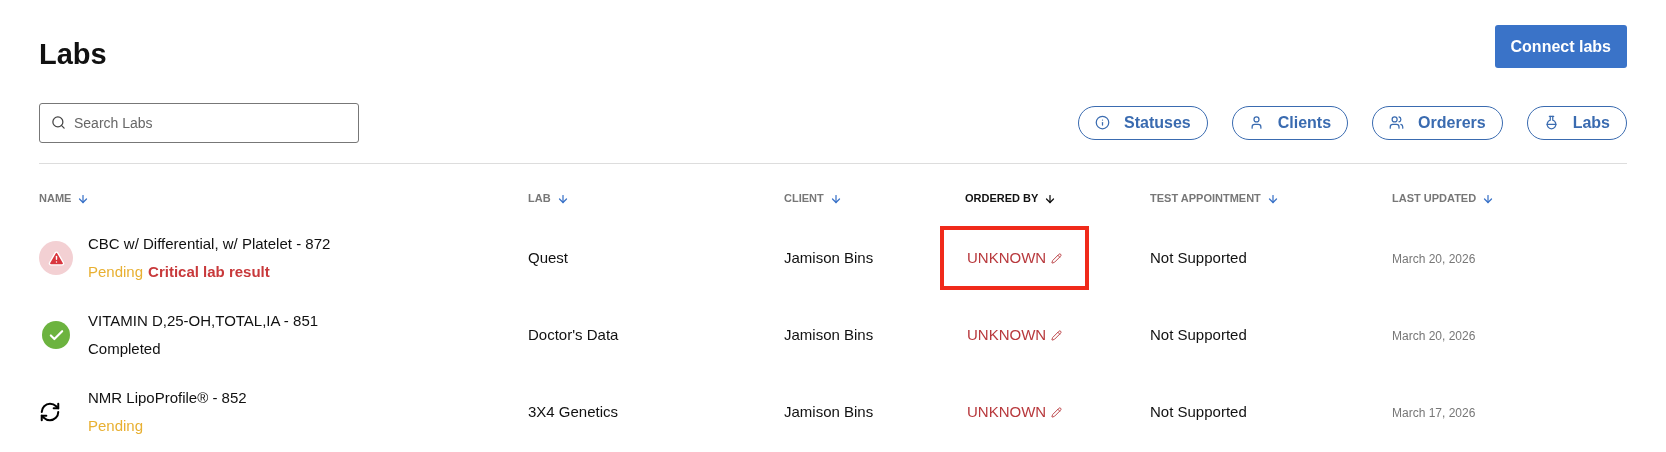 This screenshot has width=1666, height=452. I want to click on lab-cell: Quest, so click(548, 257).